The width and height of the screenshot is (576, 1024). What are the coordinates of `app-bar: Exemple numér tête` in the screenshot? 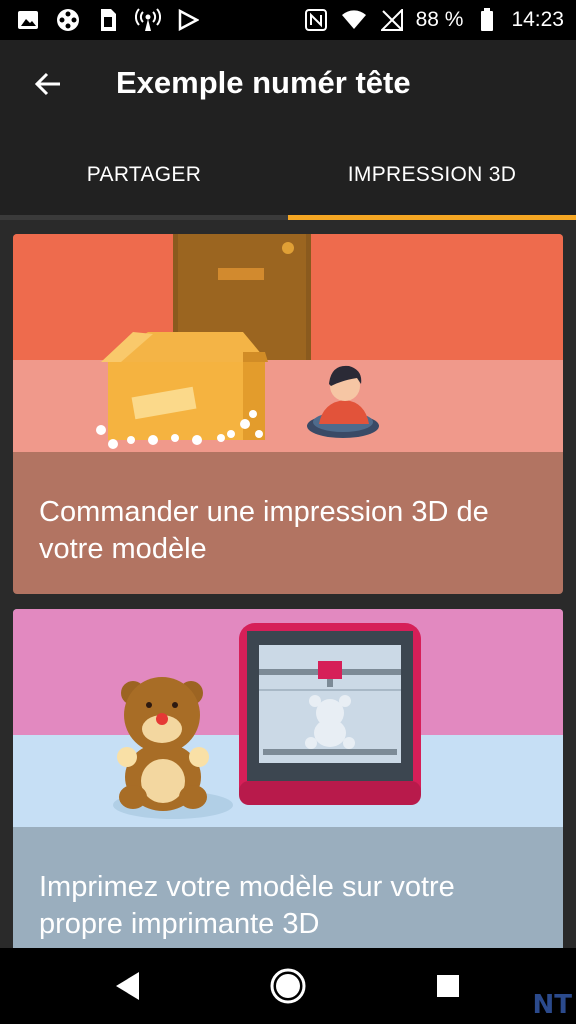 It's located at (288, 85).